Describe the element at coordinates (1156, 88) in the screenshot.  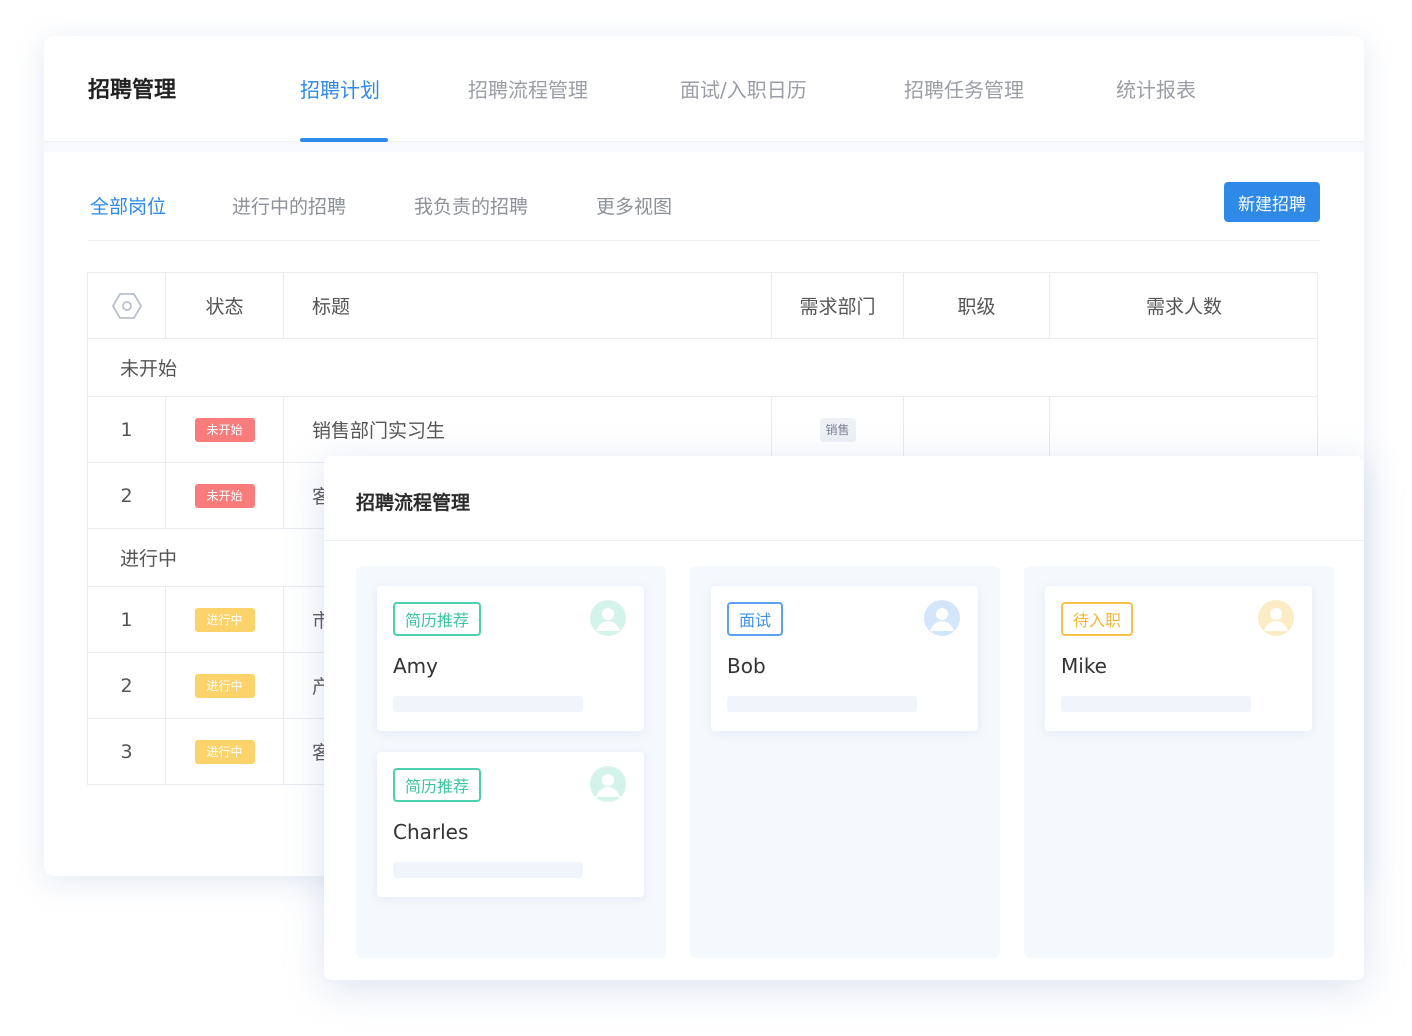
I see `tab-statistics: 统计报表` at that location.